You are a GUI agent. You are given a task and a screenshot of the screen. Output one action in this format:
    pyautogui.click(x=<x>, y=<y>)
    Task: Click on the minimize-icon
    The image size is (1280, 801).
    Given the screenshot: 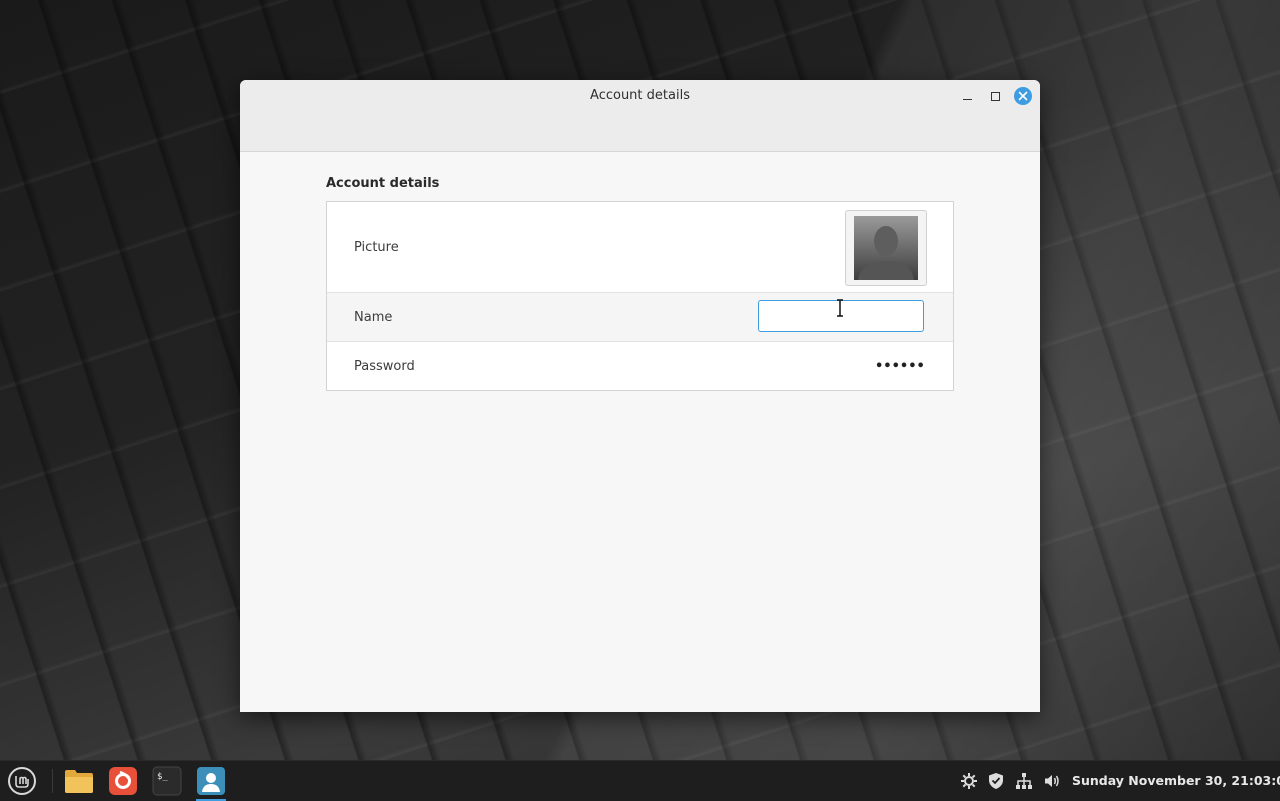 What is the action you would take?
    pyautogui.click(x=967, y=99)
    